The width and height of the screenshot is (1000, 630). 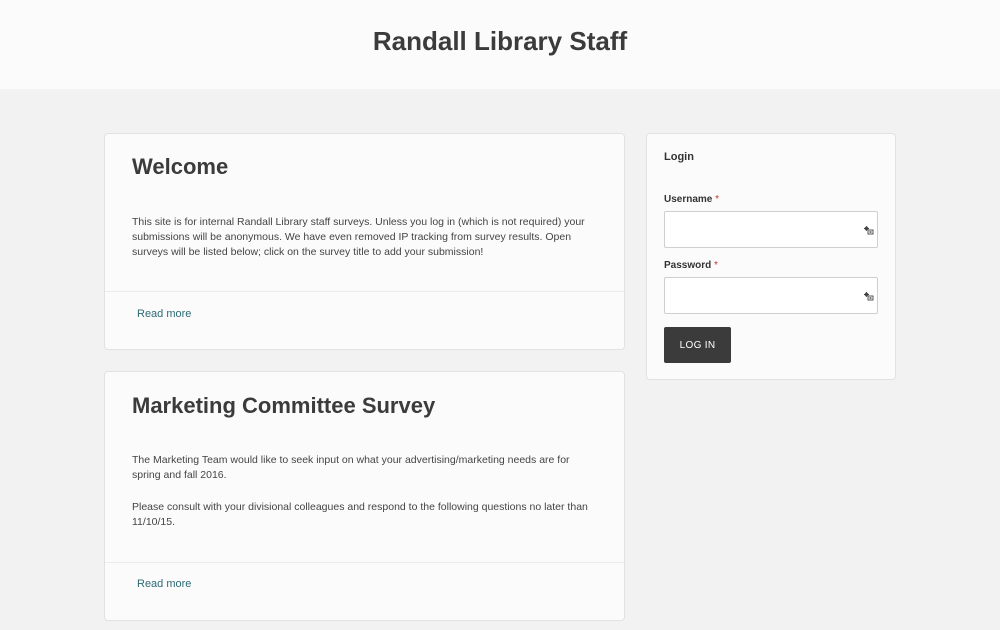 I want to click on username-field, so click(x=771, y=229).